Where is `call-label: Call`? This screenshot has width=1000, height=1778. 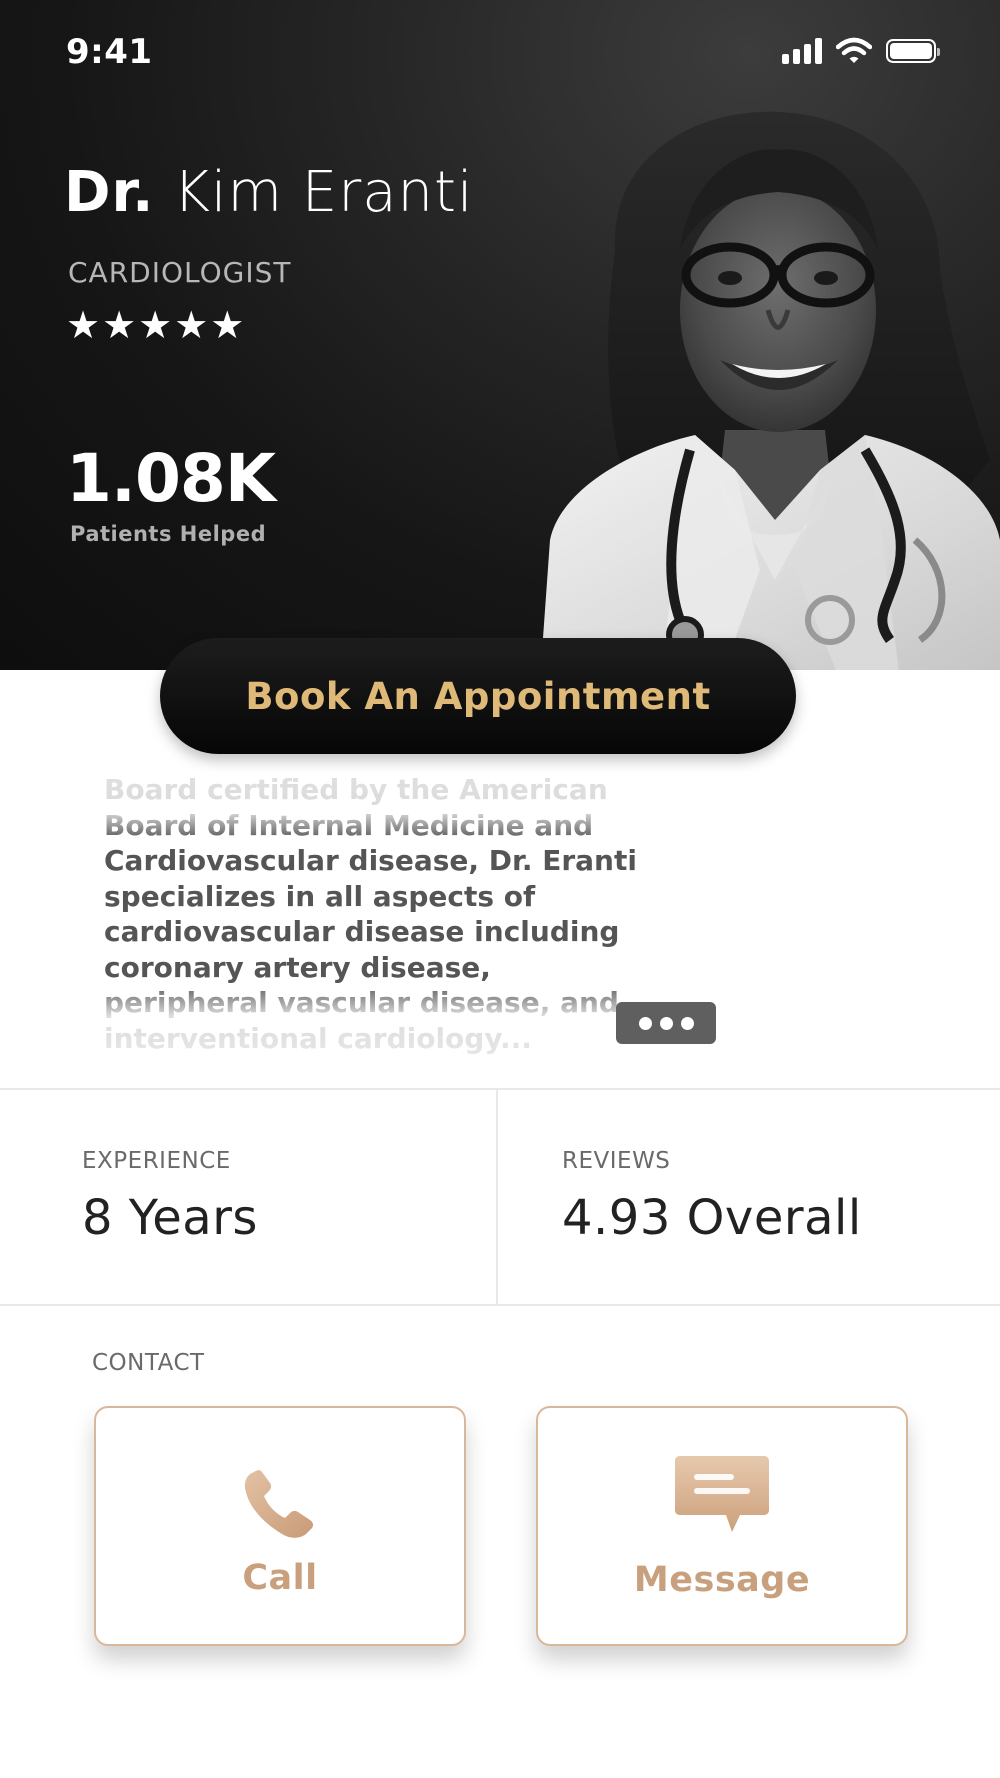
call-label: Call is located at coordinates (280, 1578).